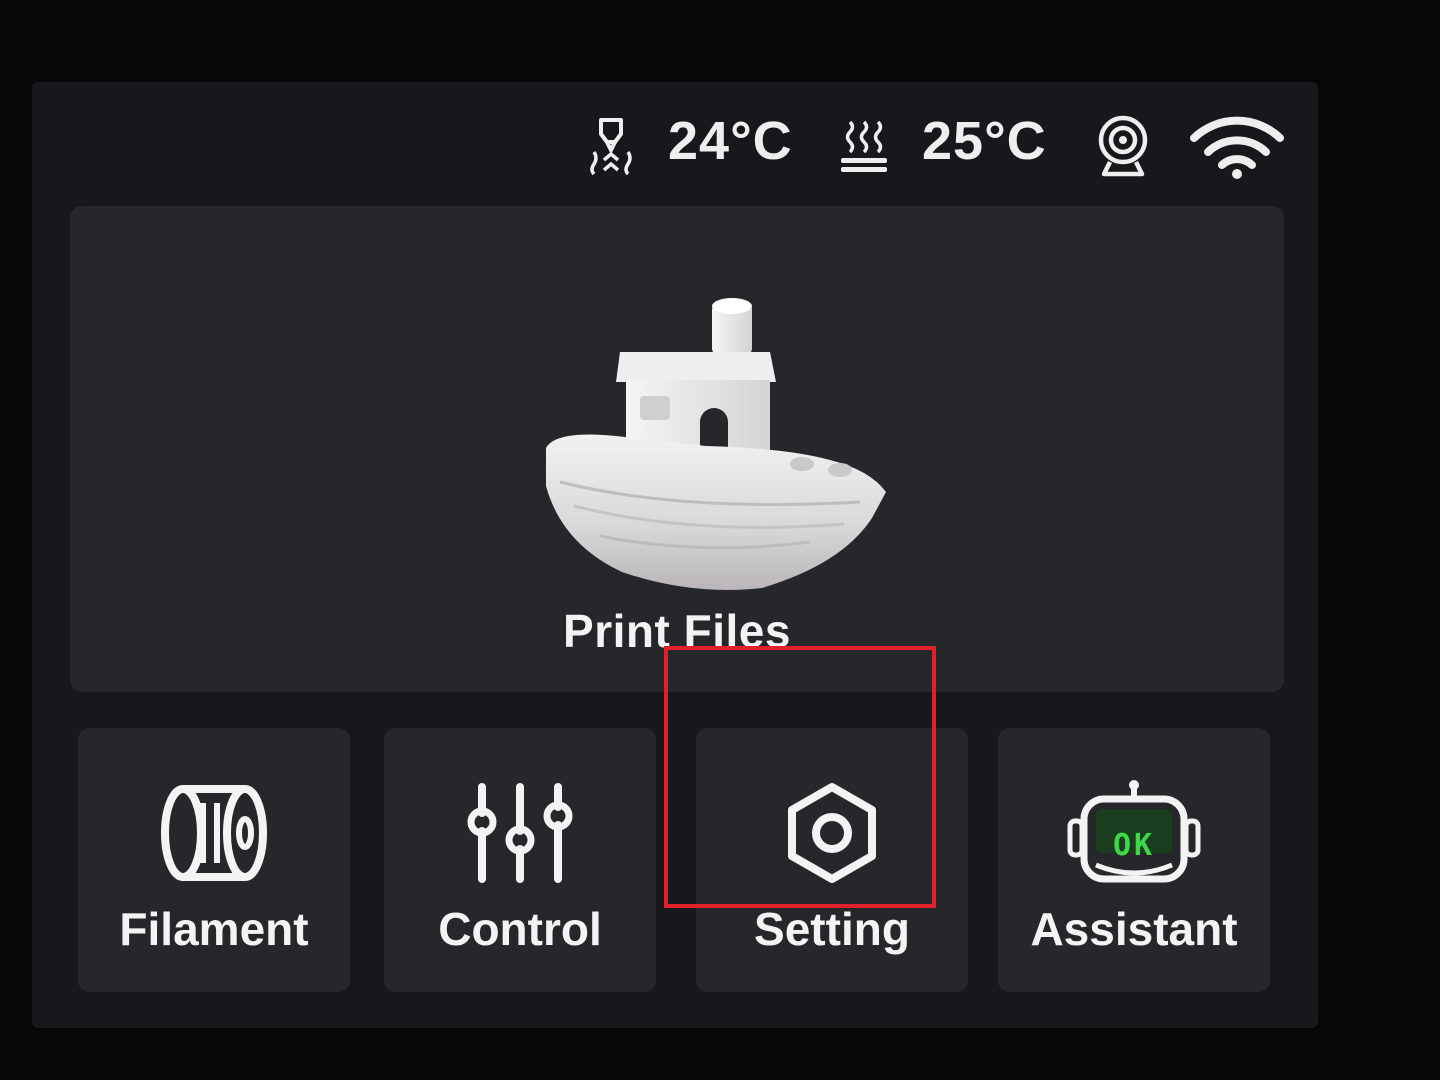 The width and height of the screenshot is (1440, 1080). I want to click on control-button: Control, so click(520, 860).